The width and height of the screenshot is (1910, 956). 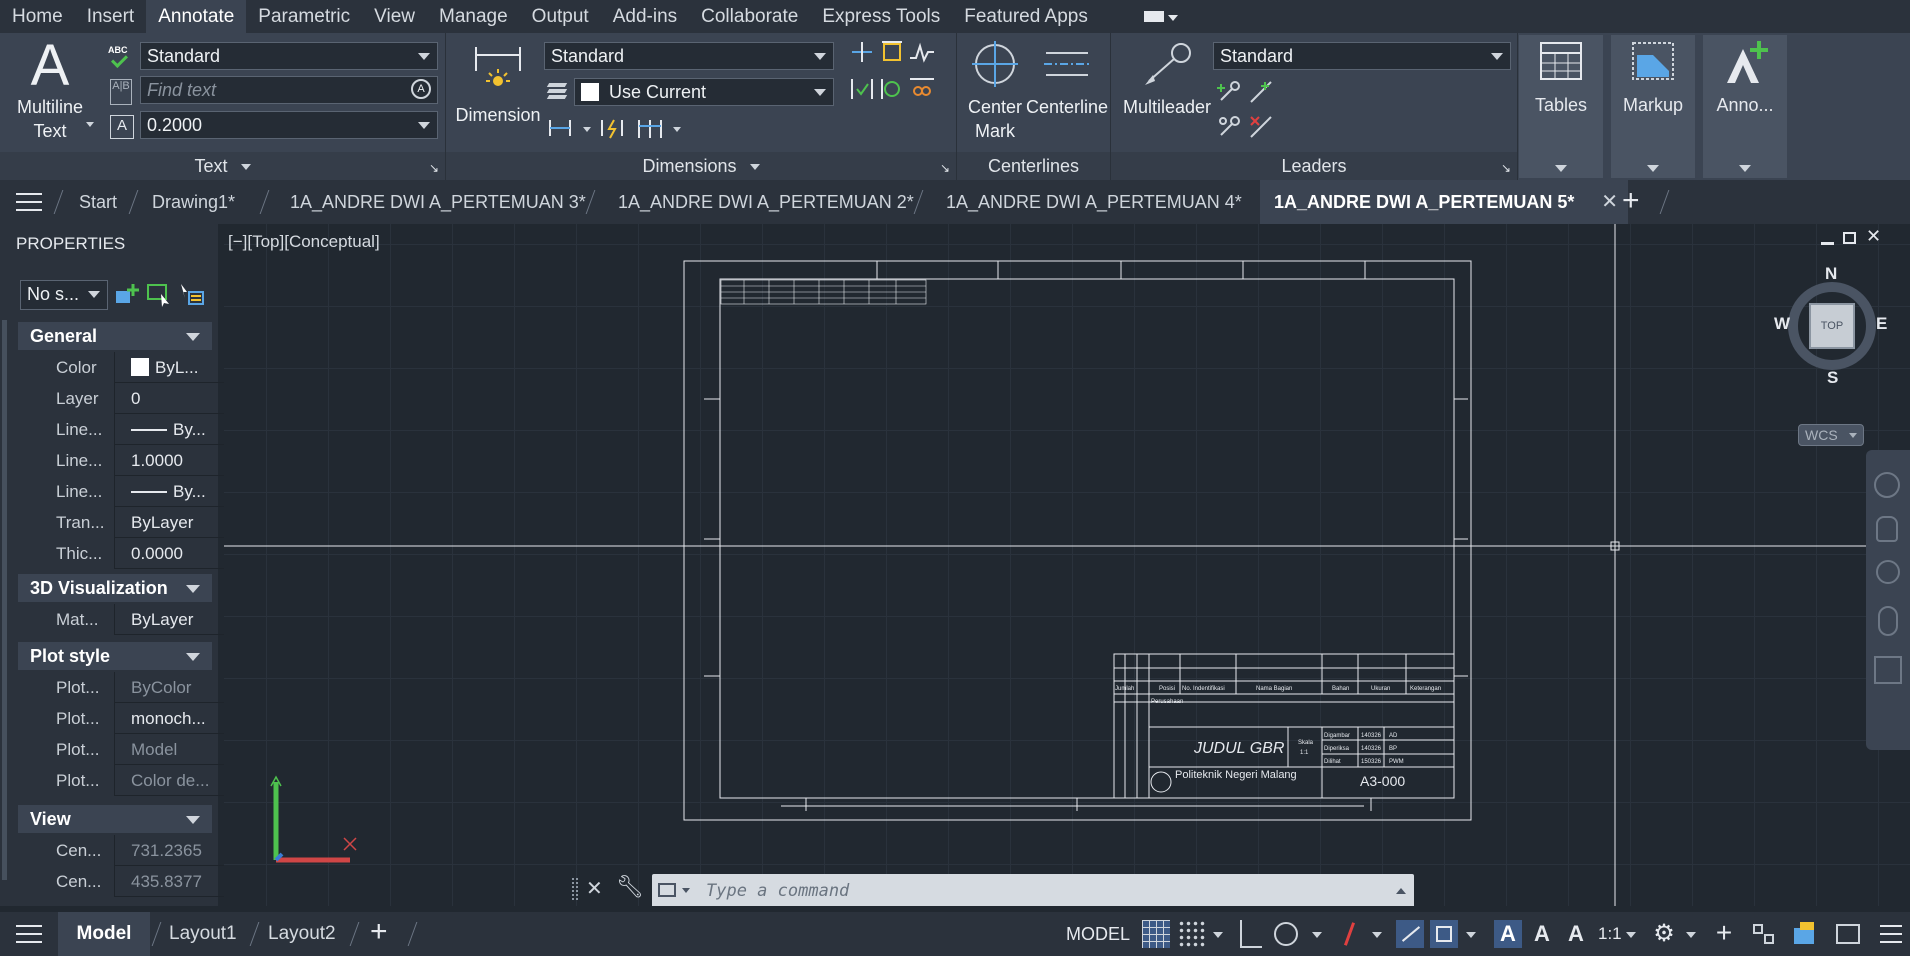 What do you see at coordinates (191, 295) in the screenshot?
I see `quick-select-icon` at bounding box center [191, 295].